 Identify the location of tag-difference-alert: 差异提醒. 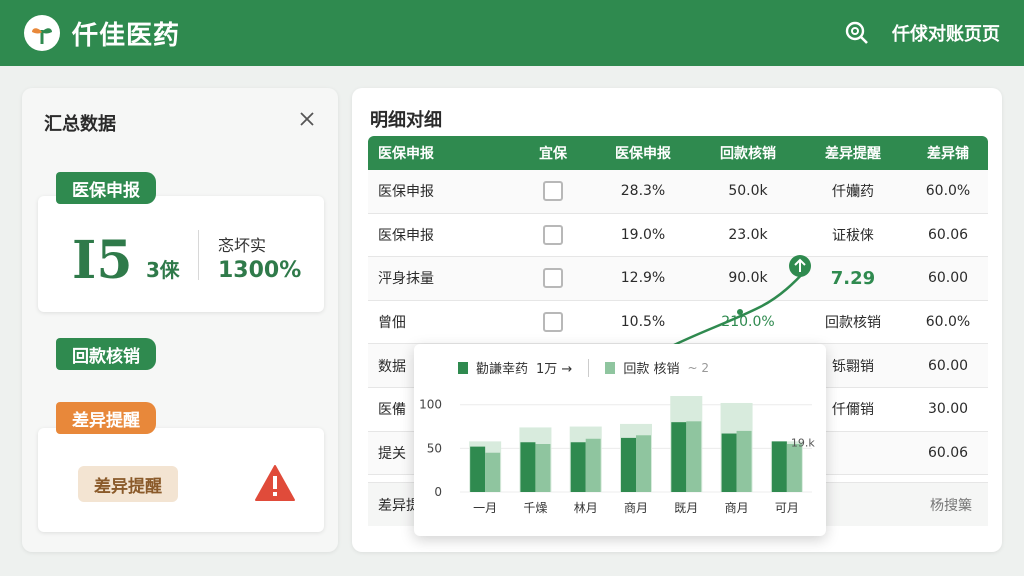
(106, 418).